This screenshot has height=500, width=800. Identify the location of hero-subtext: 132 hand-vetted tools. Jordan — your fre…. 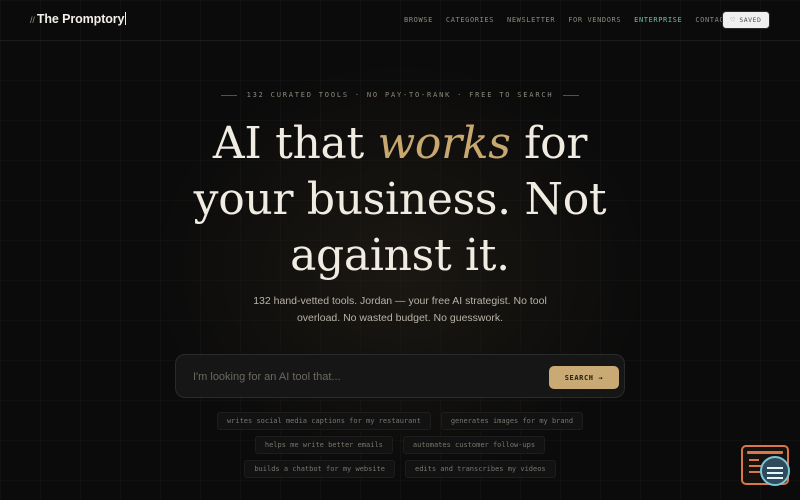
(400, 309).